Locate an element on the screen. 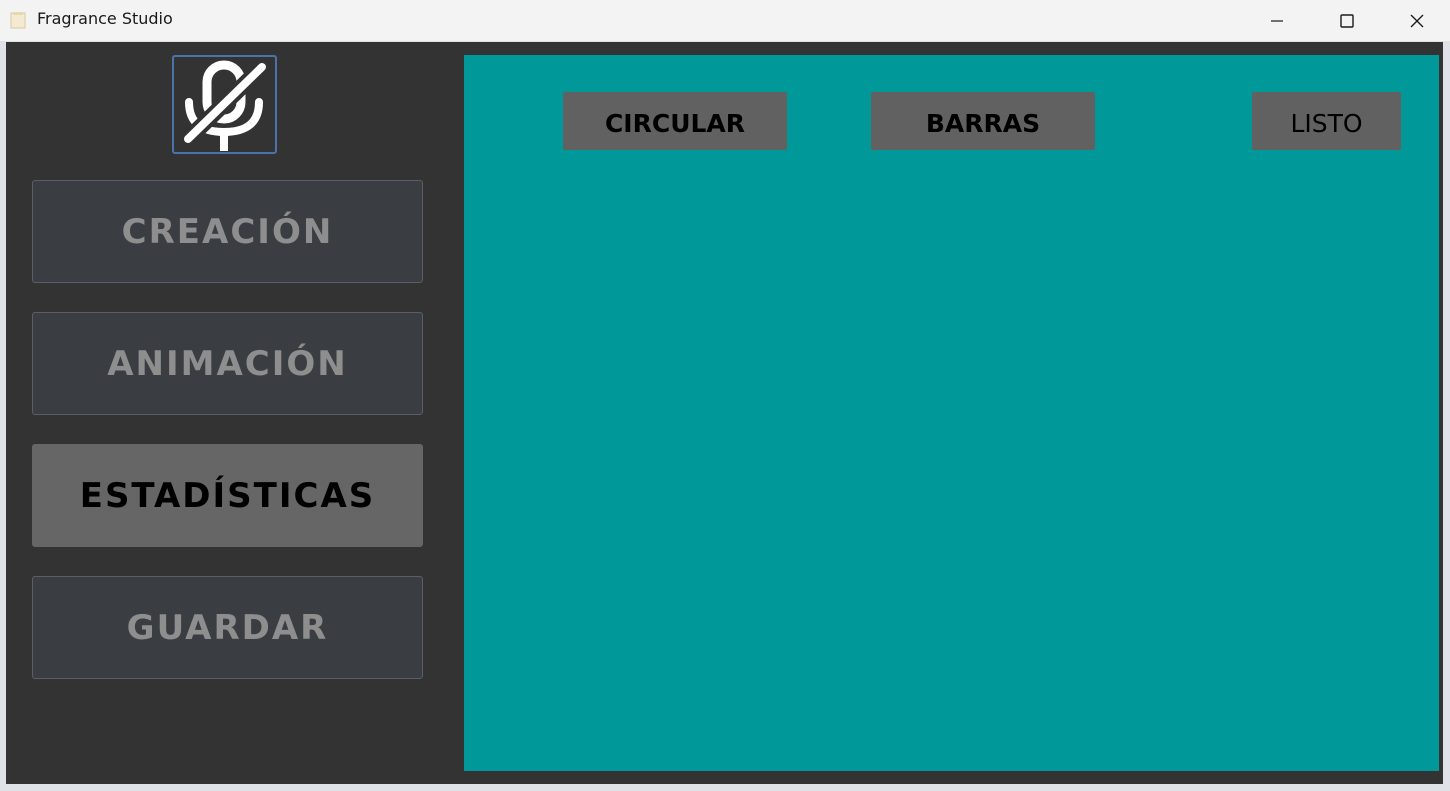  maximize-button is located at coordinates (1347, 20).